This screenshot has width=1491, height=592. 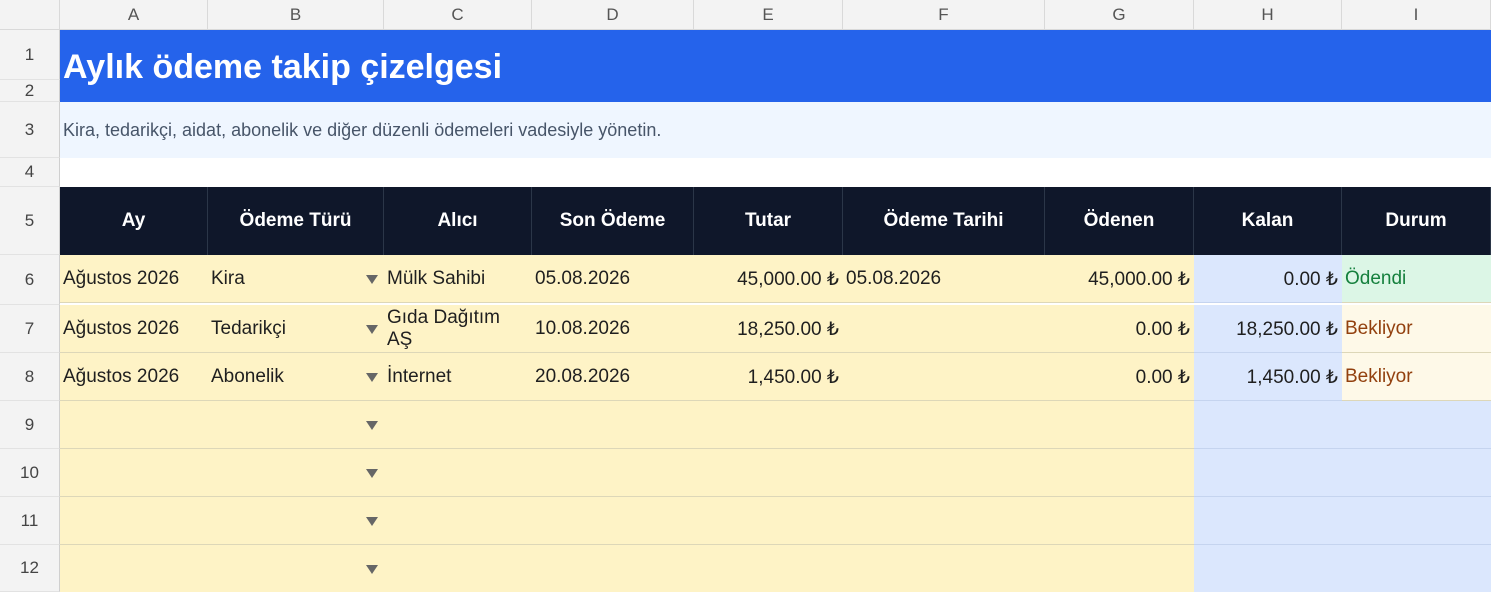 I want to click on column-header-h: H, so click(x=1268, y=15).